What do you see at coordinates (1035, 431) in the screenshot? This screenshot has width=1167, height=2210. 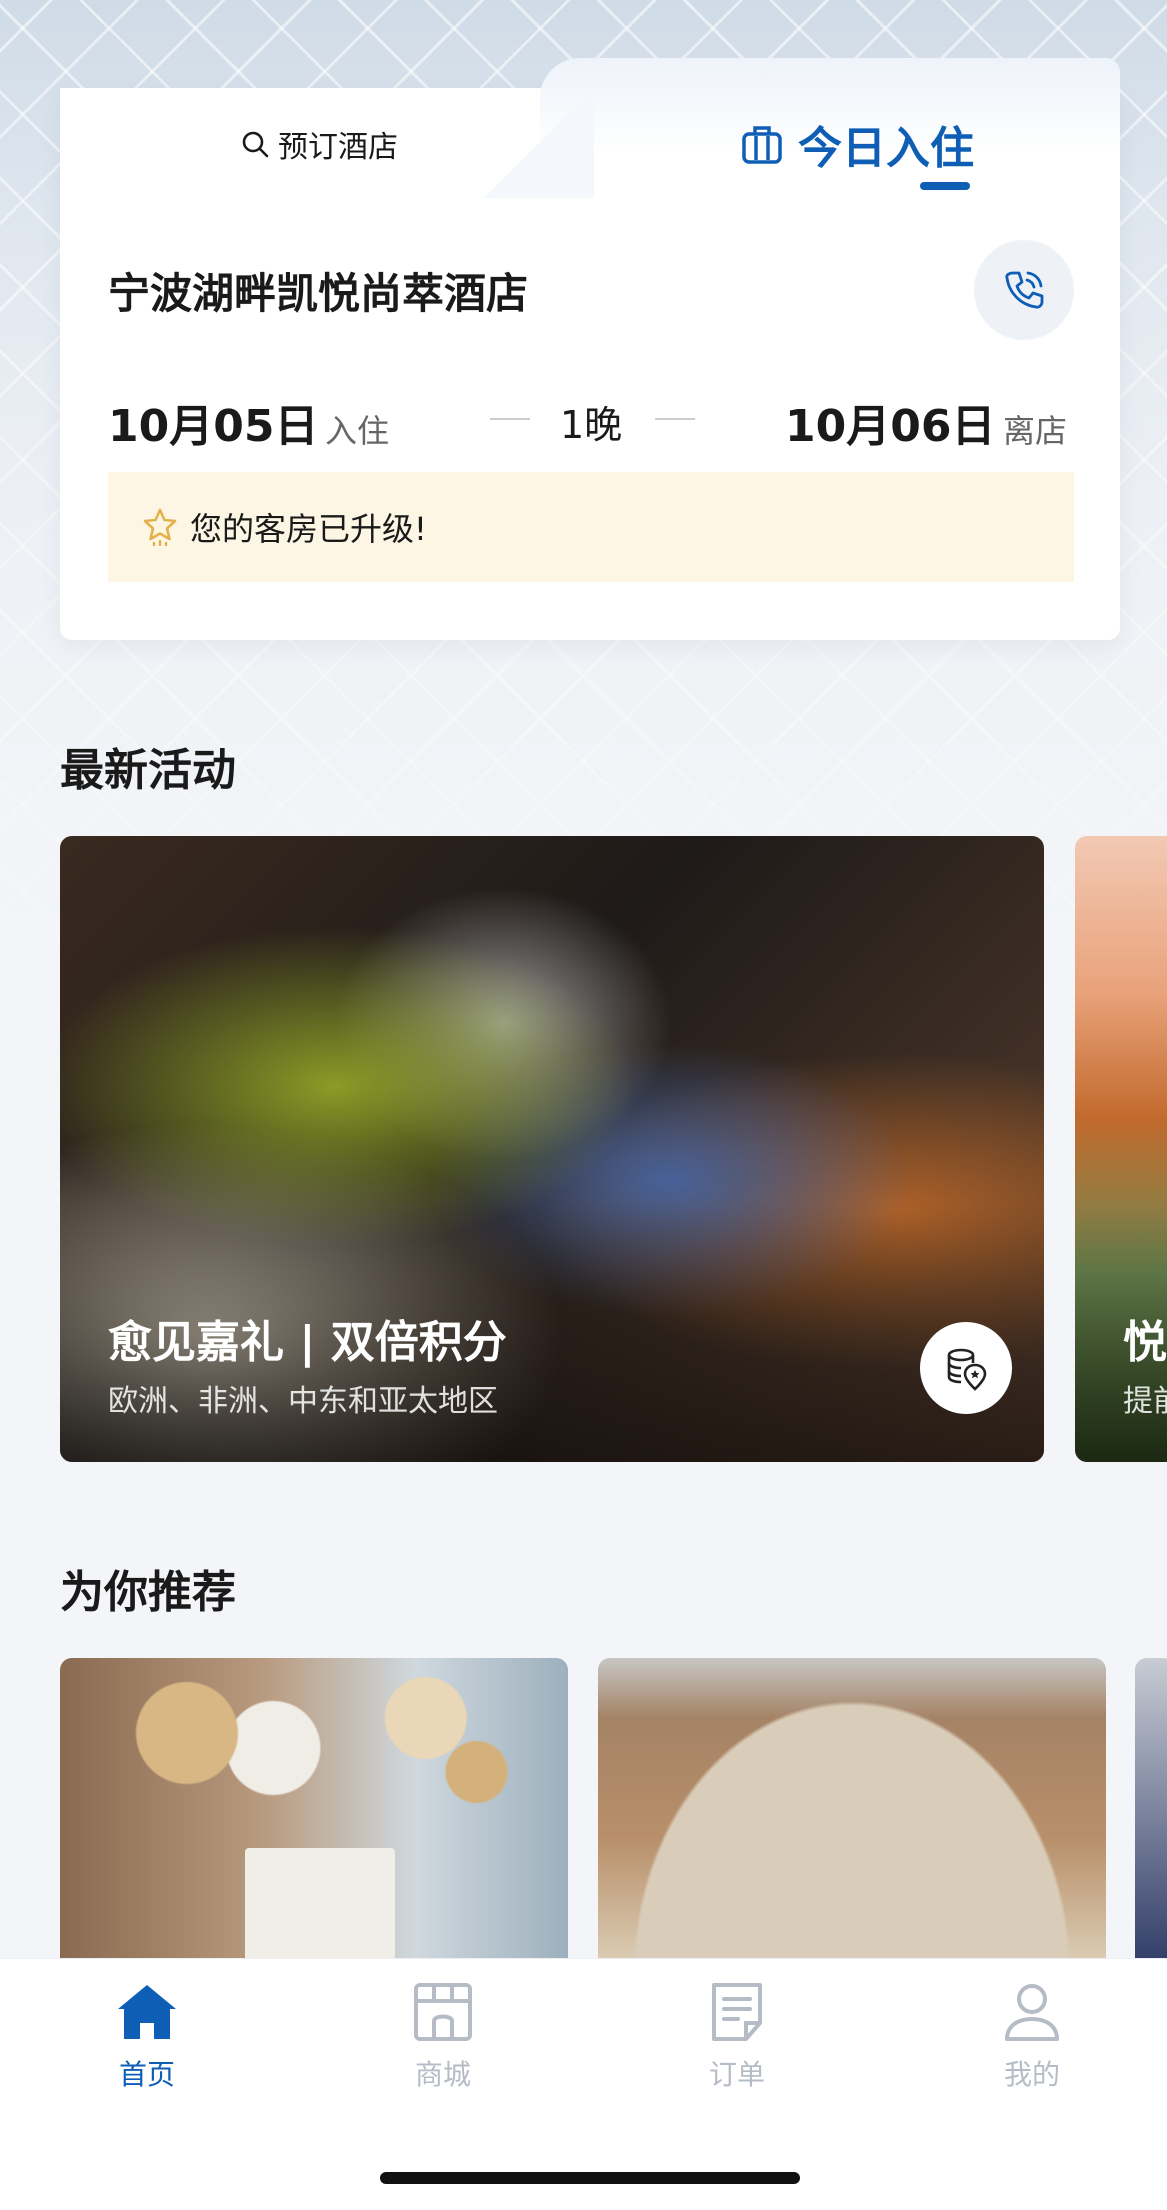 I see `checkout-label: 离店` at bounding box center [1035, 431].